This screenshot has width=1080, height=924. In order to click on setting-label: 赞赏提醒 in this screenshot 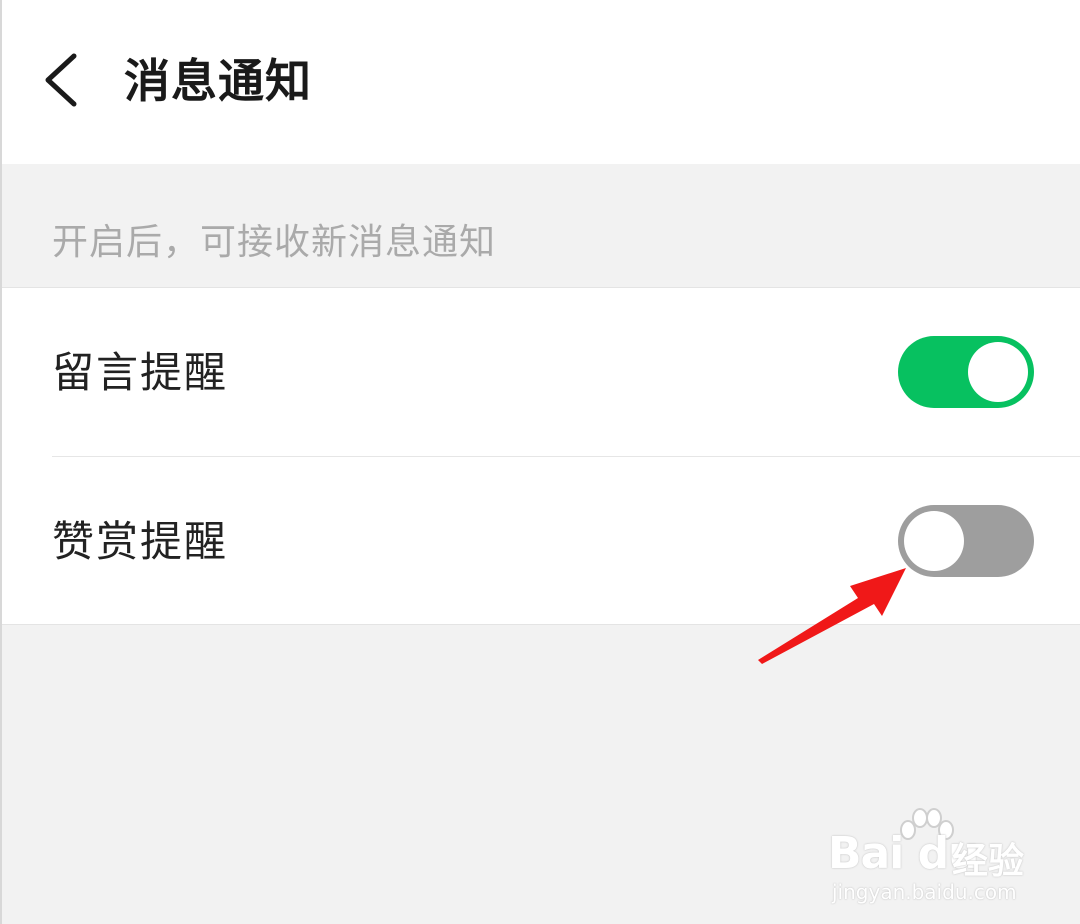, I will do `click(140, 541)`.